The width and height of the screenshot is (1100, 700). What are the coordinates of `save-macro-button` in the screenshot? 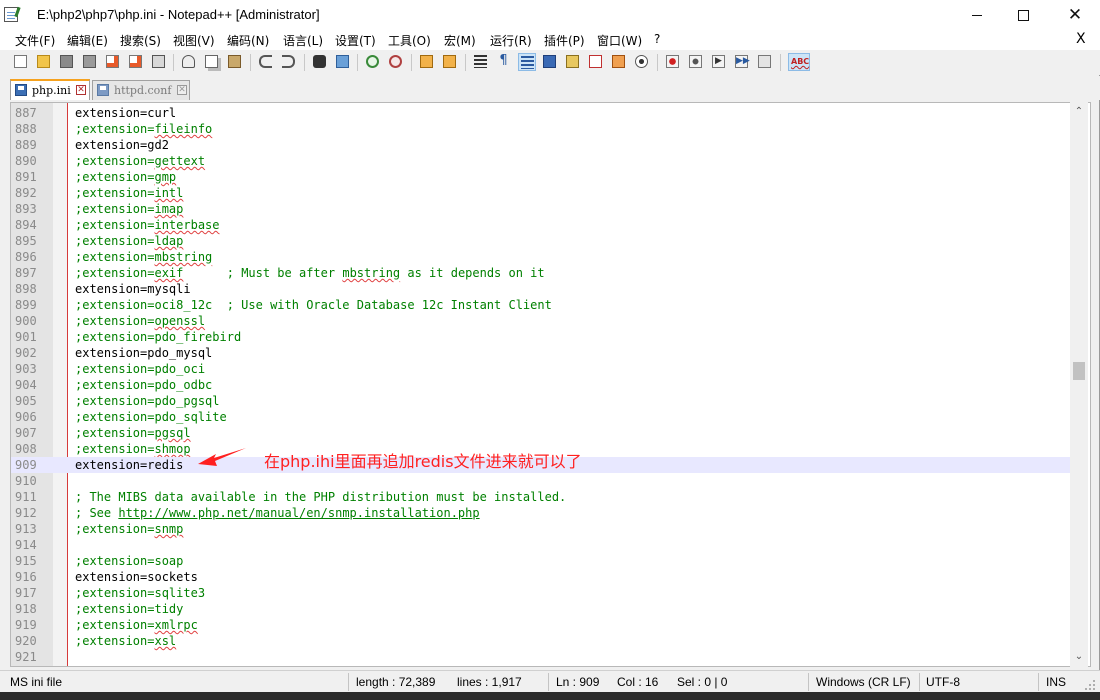 It's located at (765, 62).